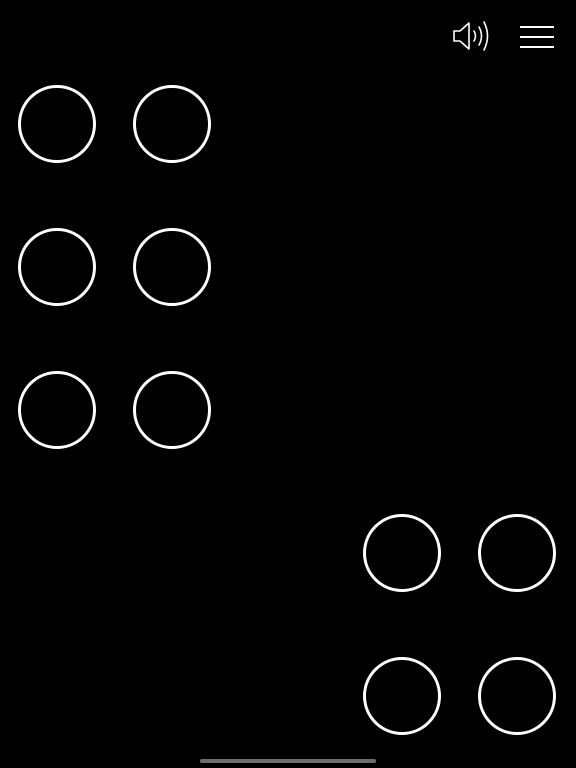 This screenshot has height=768, width=576. I want to click on sound-button, so click(472, 36).